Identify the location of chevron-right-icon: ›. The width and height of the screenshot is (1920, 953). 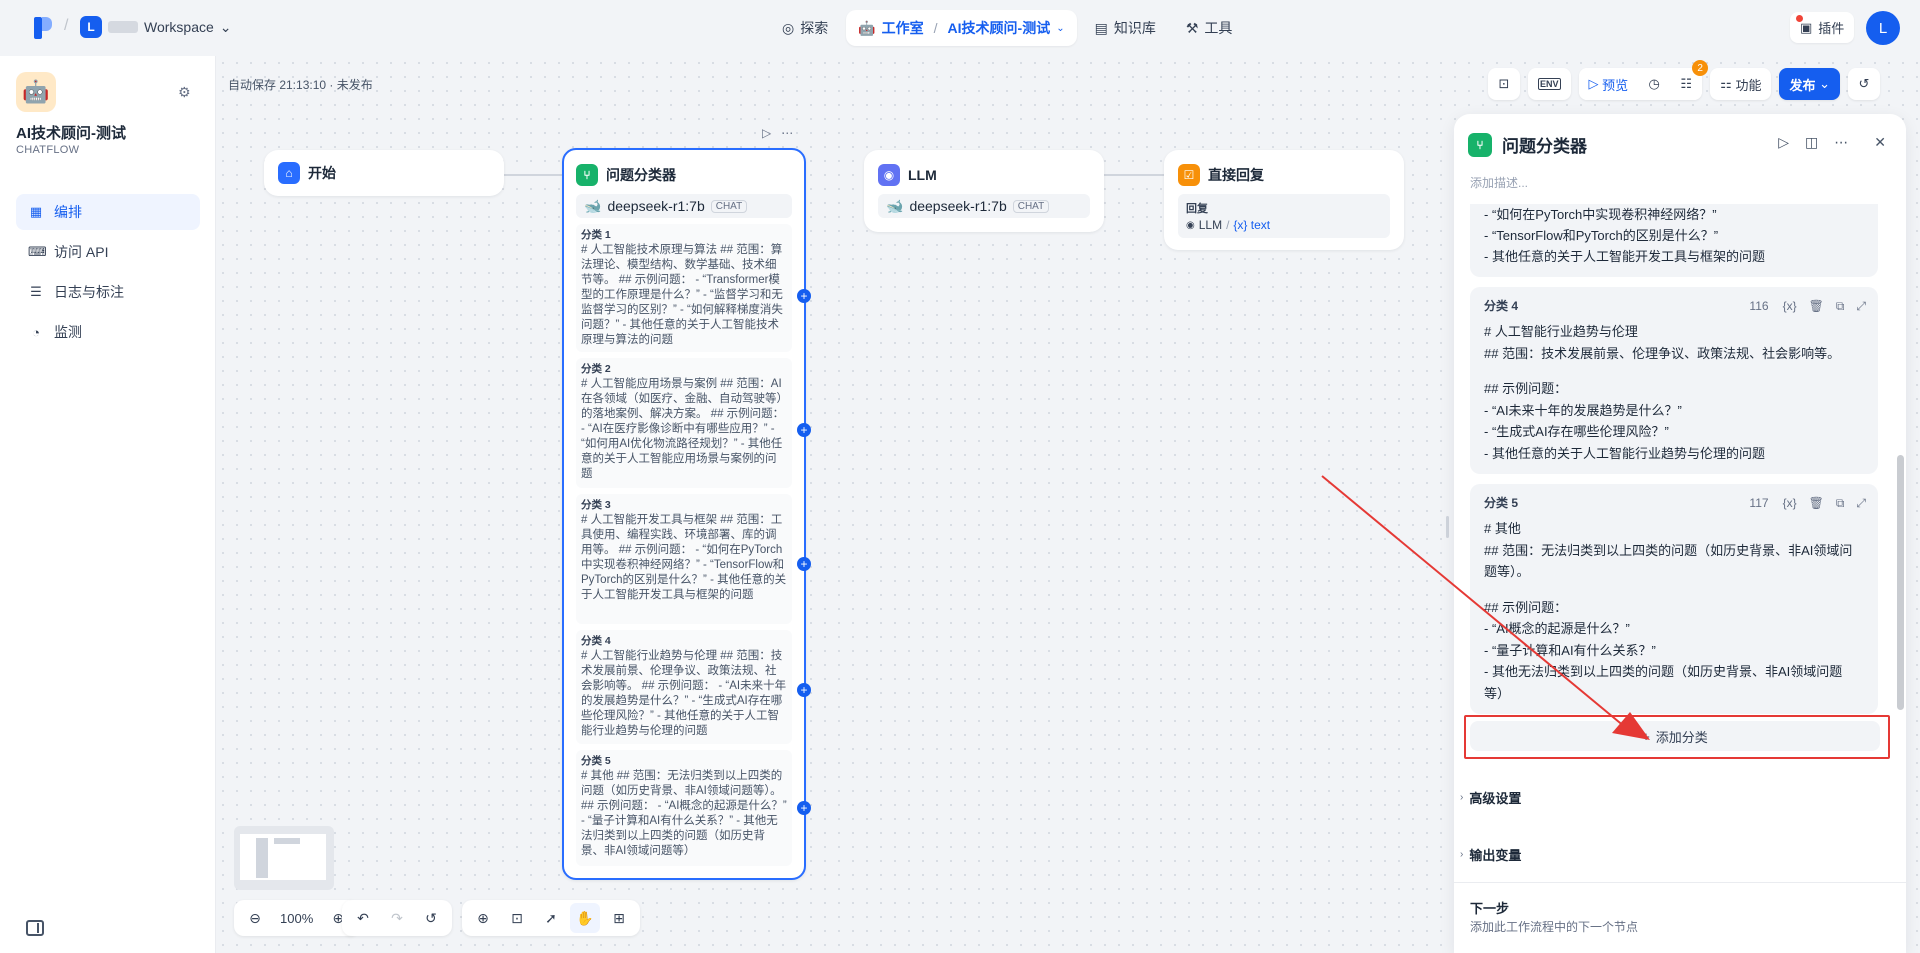
(1462, 797).